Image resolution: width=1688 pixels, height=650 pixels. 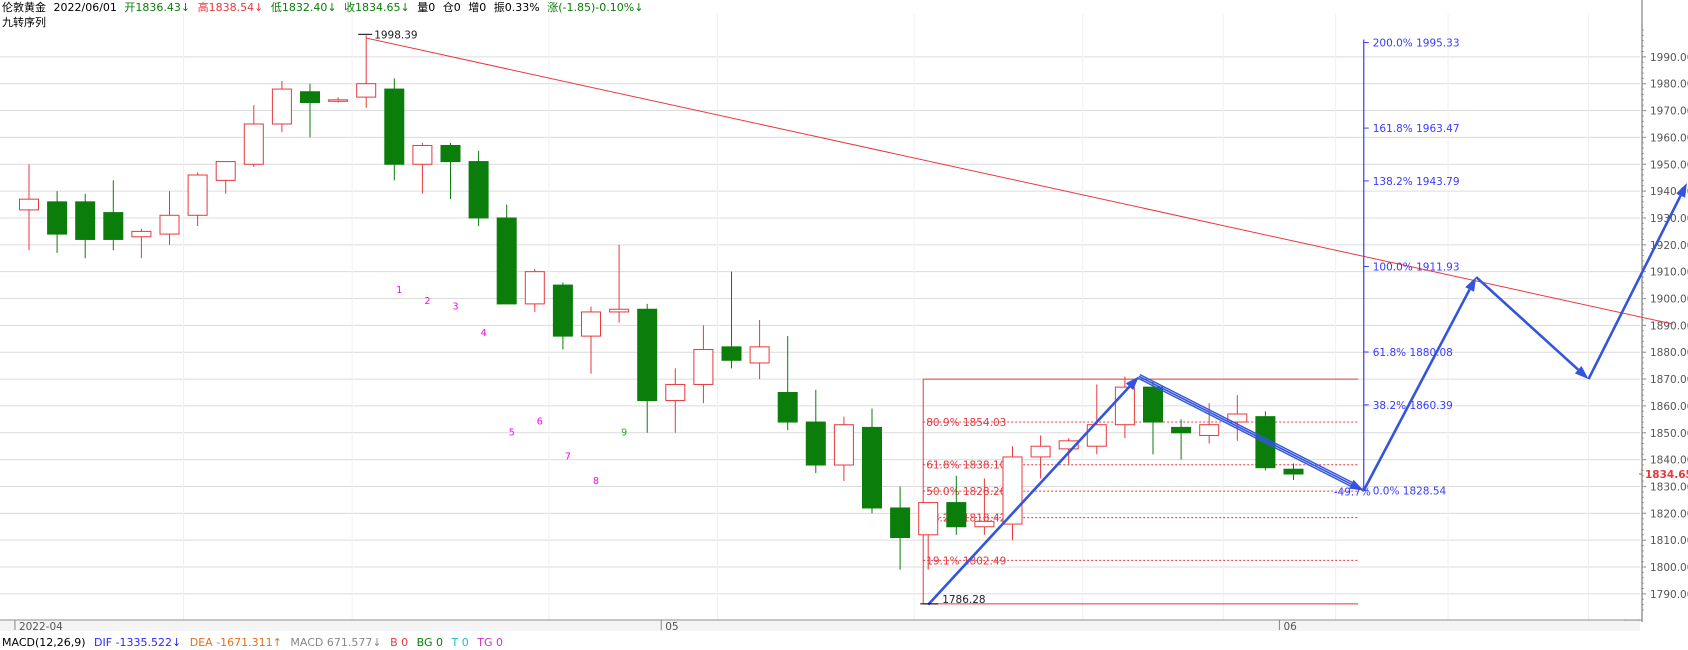 I want to click on y-tick-label: 1890.00, so click(x=1669, y=326).